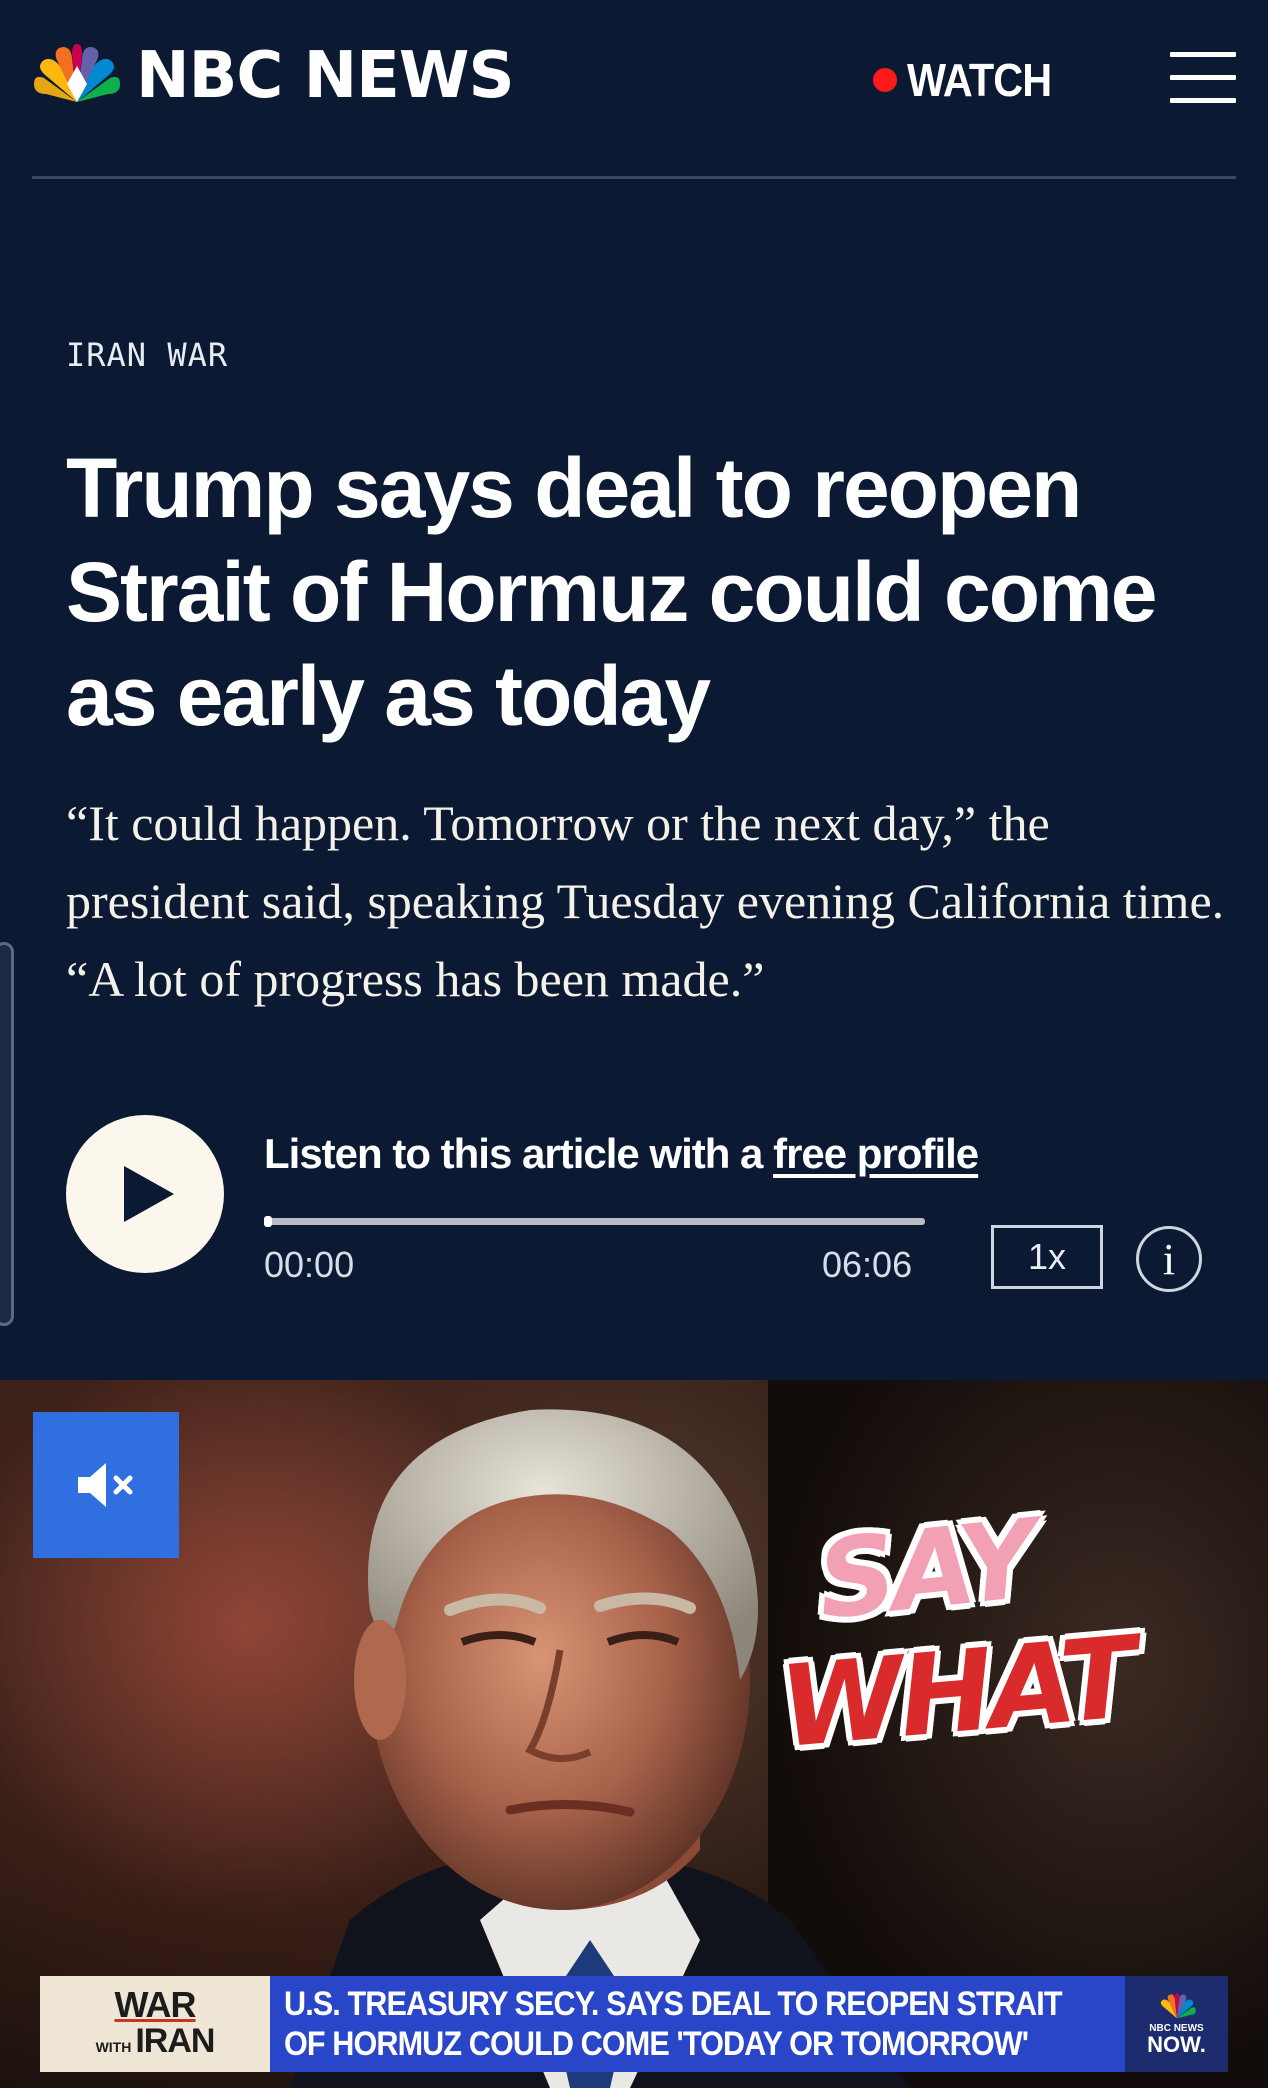  Describe the element at coordinates (594, 1221) in the screenshot. I see `audio-progress-bar` at that location.